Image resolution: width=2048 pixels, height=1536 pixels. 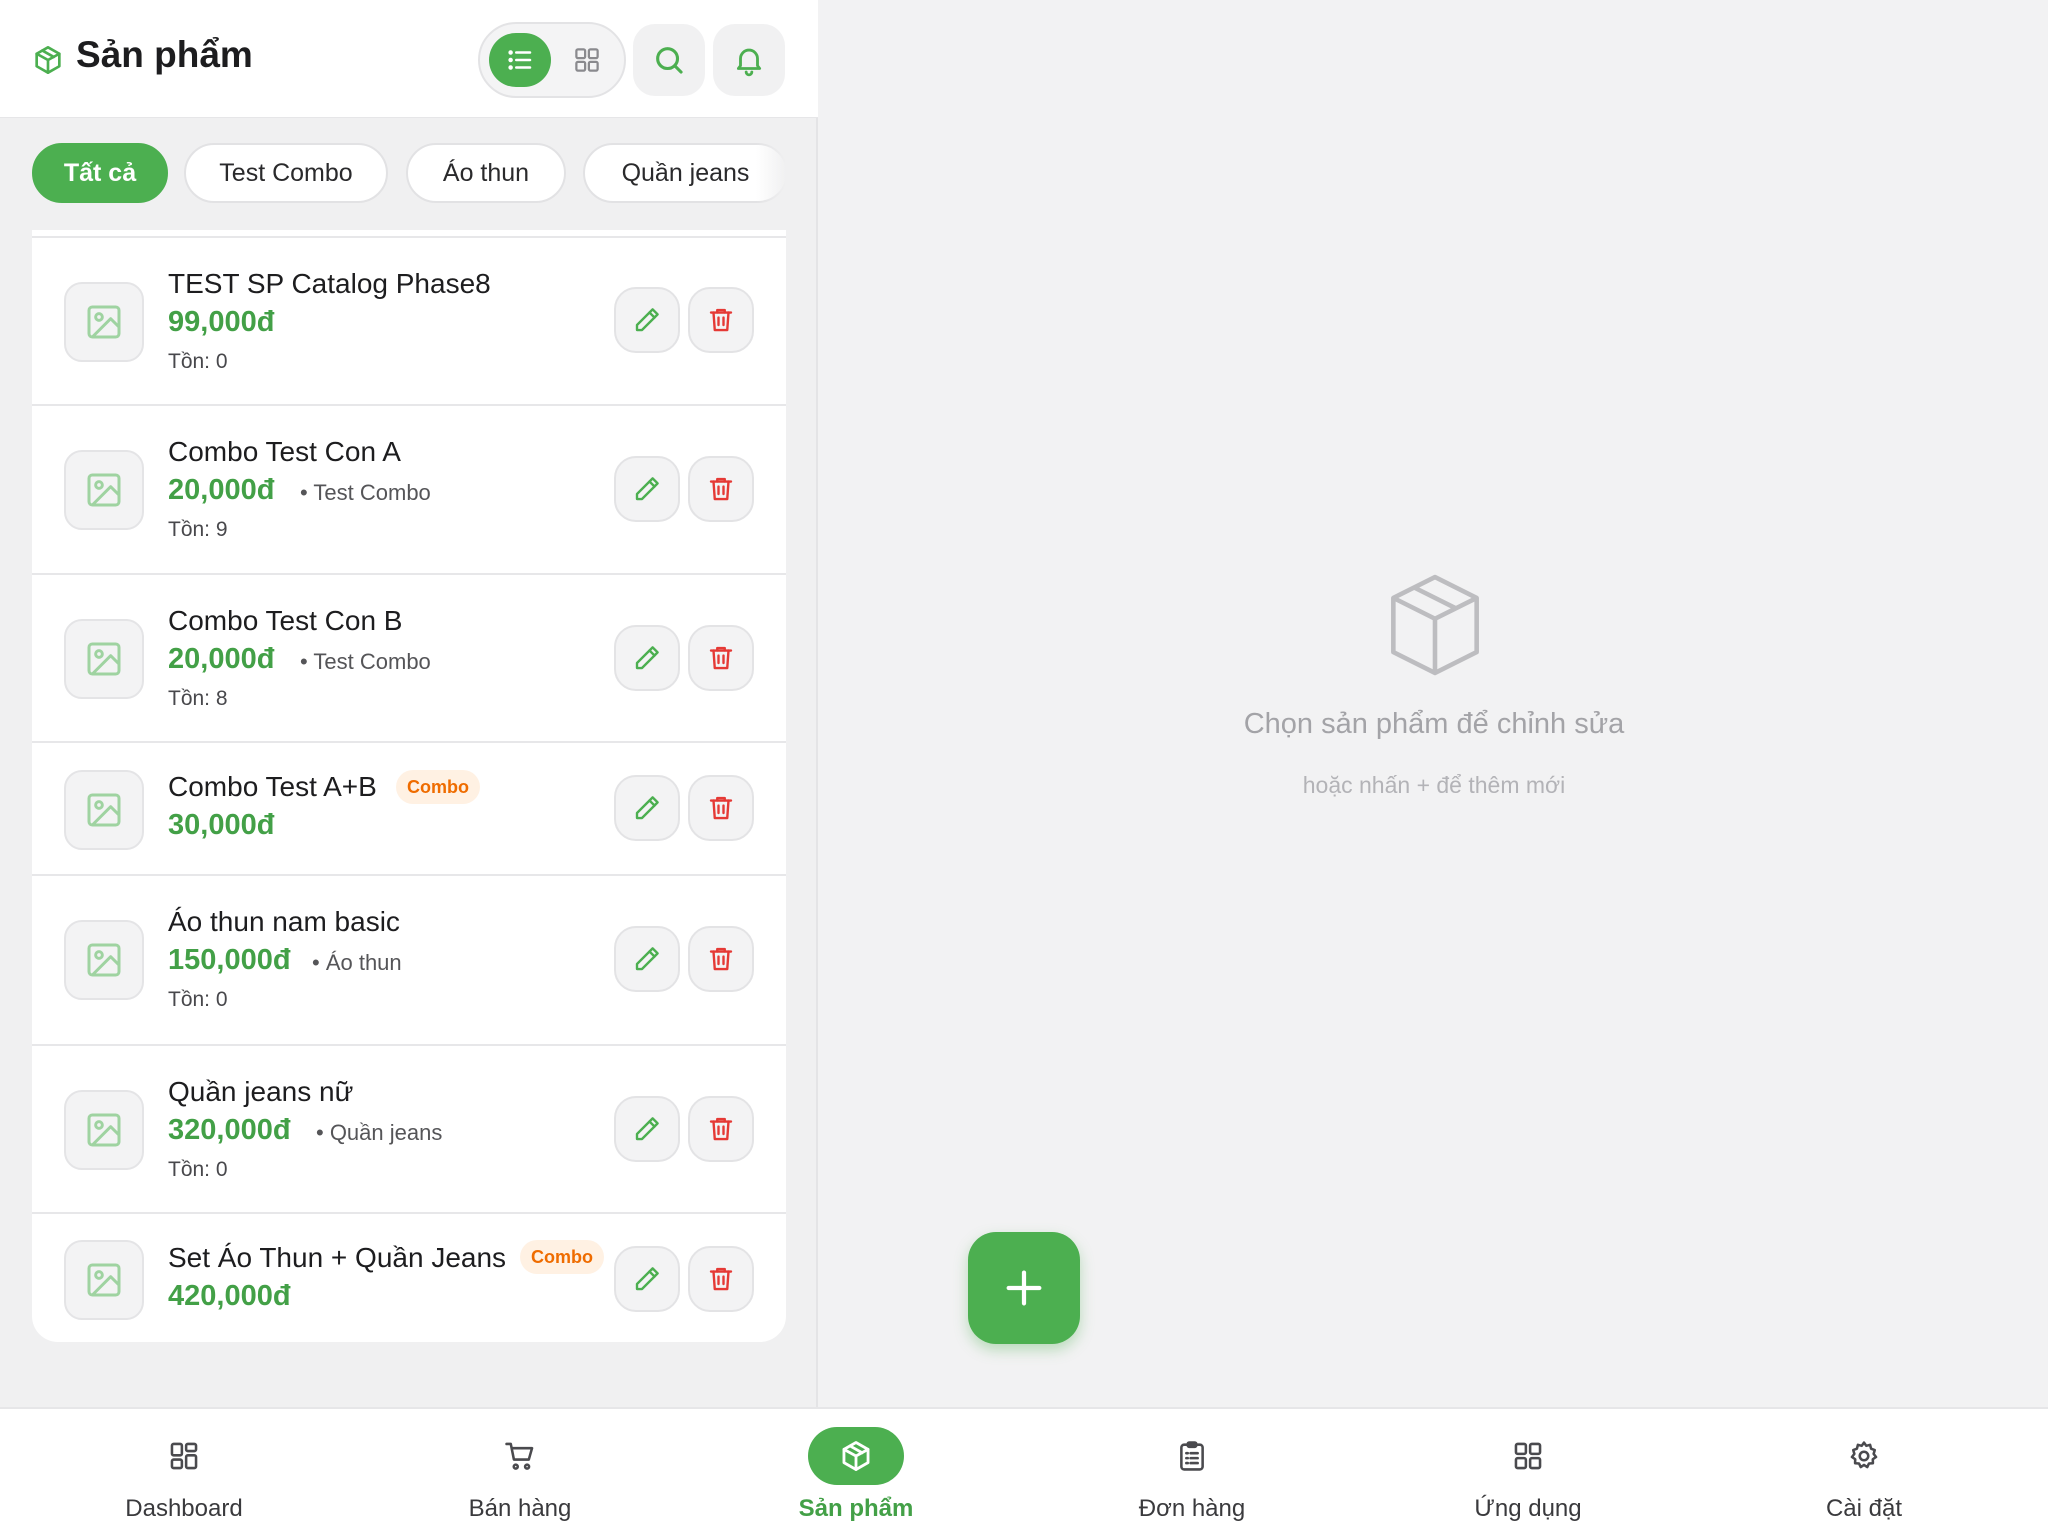 What do you see at coordinates (771, 173) in the screenshot?
I see `chips-scroll-fade` at bounding box center [771, 173].